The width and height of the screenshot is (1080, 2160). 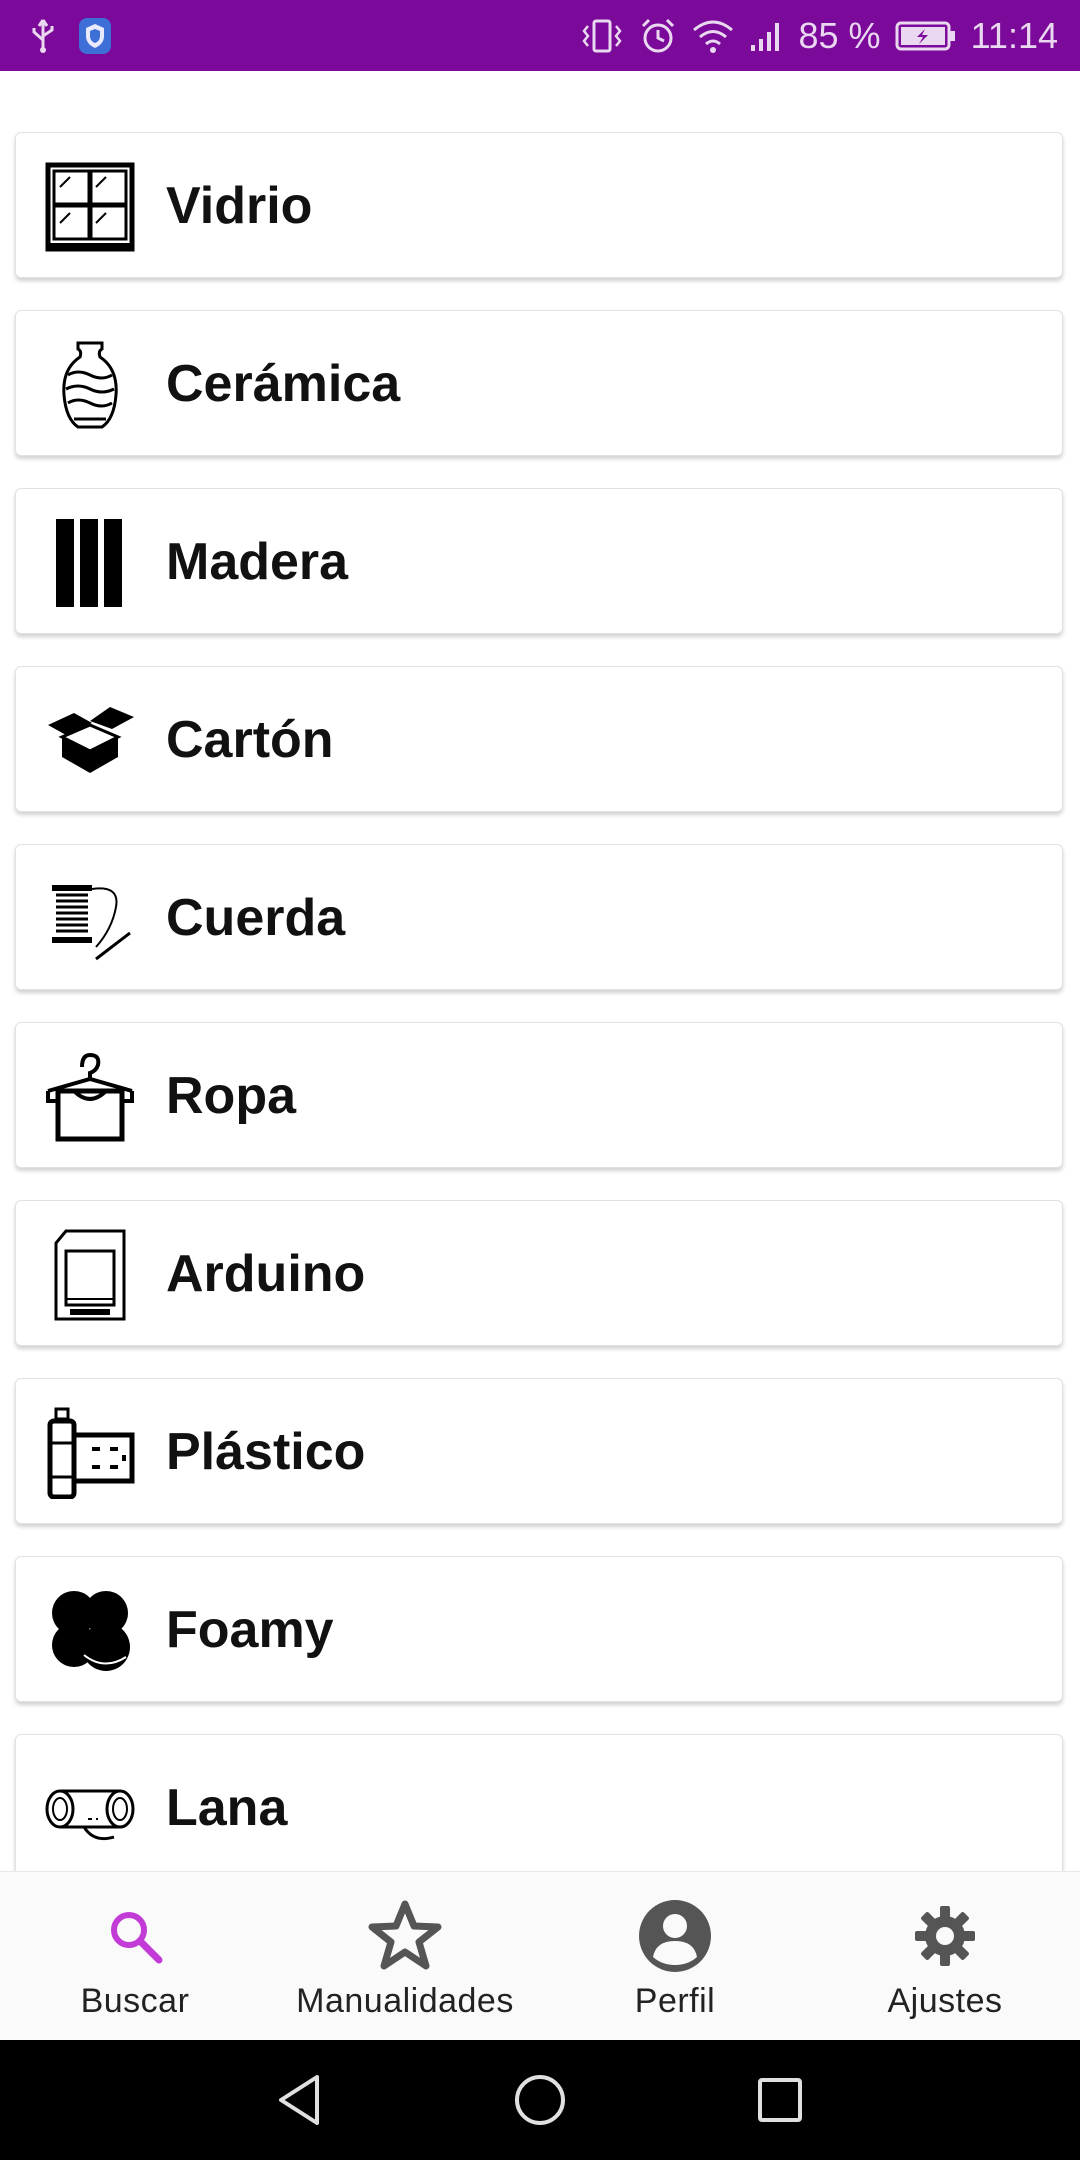 I want to click on category-card-arduino: Arduino, so click(x=539, y=1273).